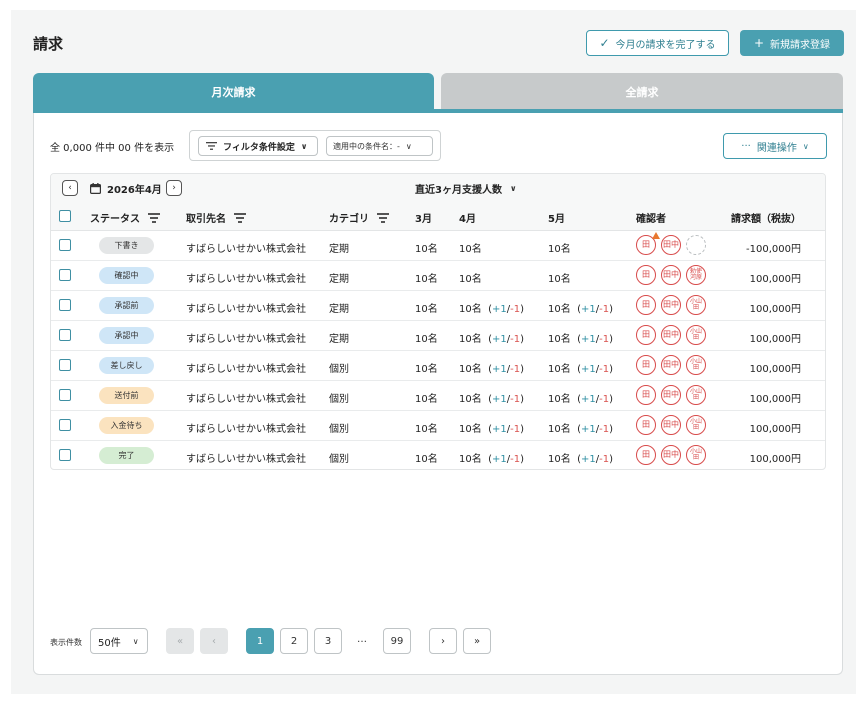 This screenshot has height=704, width=866. I want to click on applied-condition-select: 適用中の条件名：- ∨, so click(379, 146).